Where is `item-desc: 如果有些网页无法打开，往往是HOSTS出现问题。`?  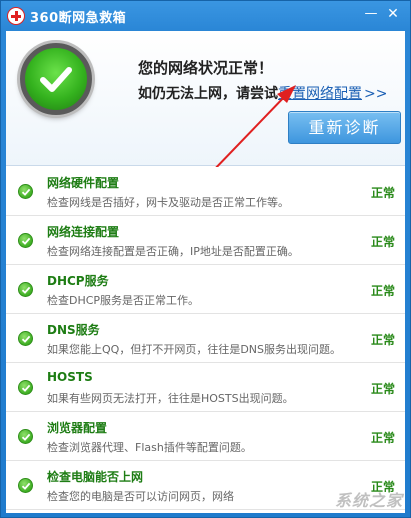 item-desc: 如果有些网页无法打开，往往是HOSTS出现问题。 is located at coordinates (170, 398).